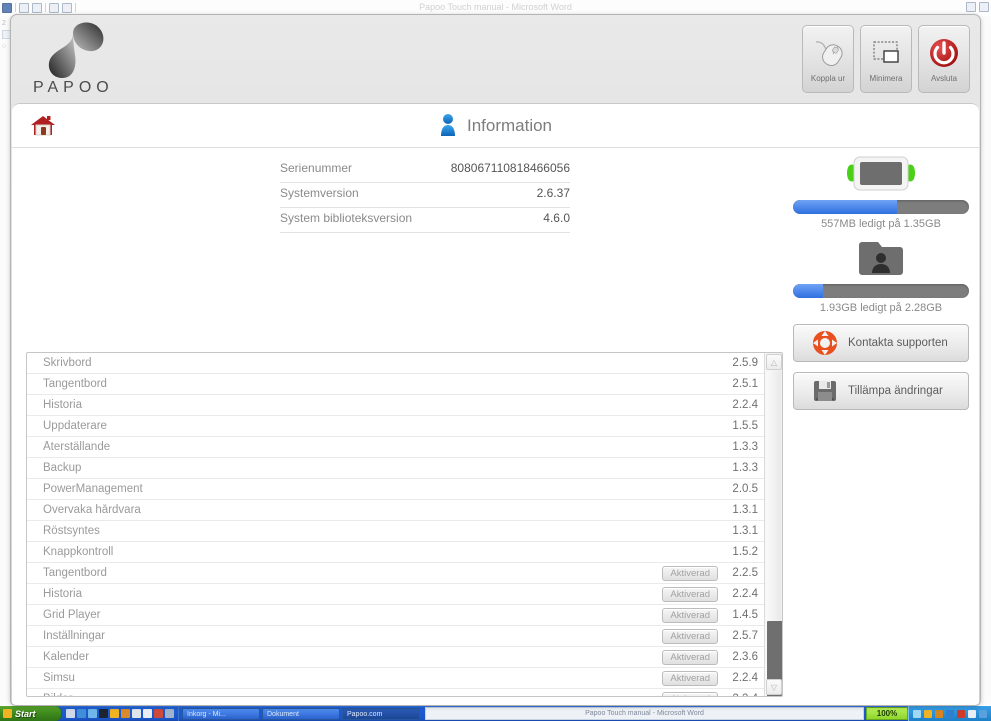 The height and width of the screenshot is (721, 991). I want to click on tillampa-andringar-label: Tillämpa ändringar, so click(895, 391).